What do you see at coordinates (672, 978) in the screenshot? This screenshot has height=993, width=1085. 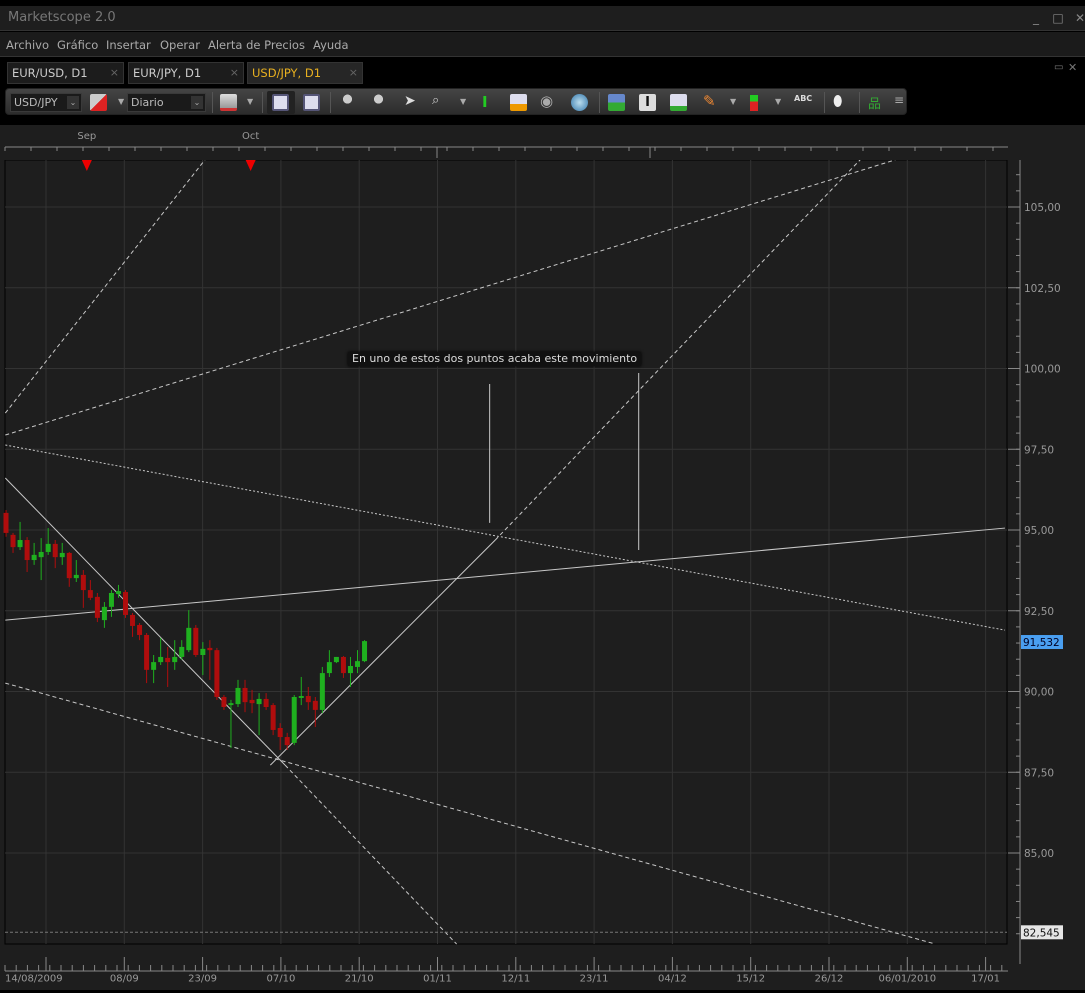 I see `date-label: 04/12` at bounding box center [672, 978].